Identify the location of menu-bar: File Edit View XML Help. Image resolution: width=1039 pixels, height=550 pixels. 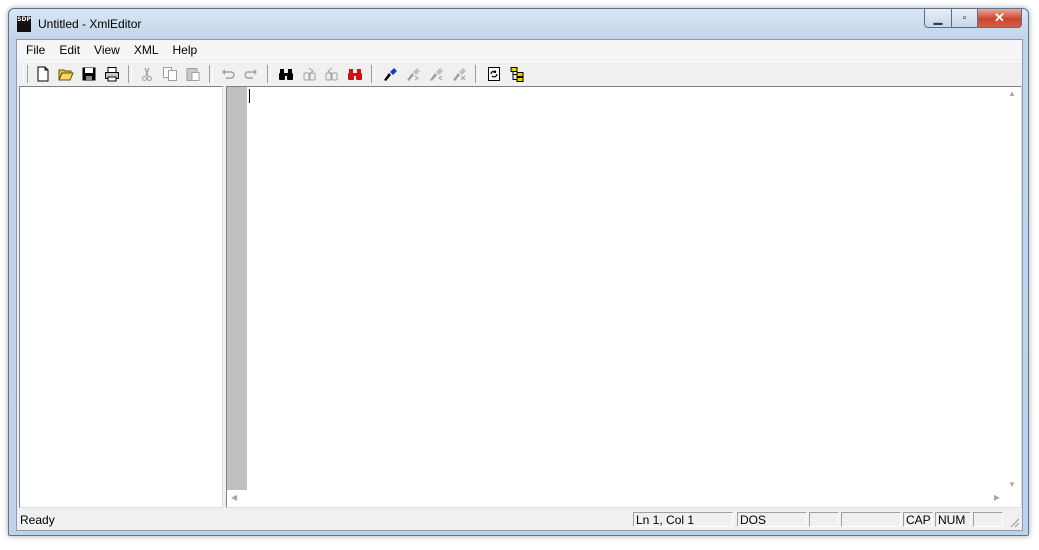
(519, 50).